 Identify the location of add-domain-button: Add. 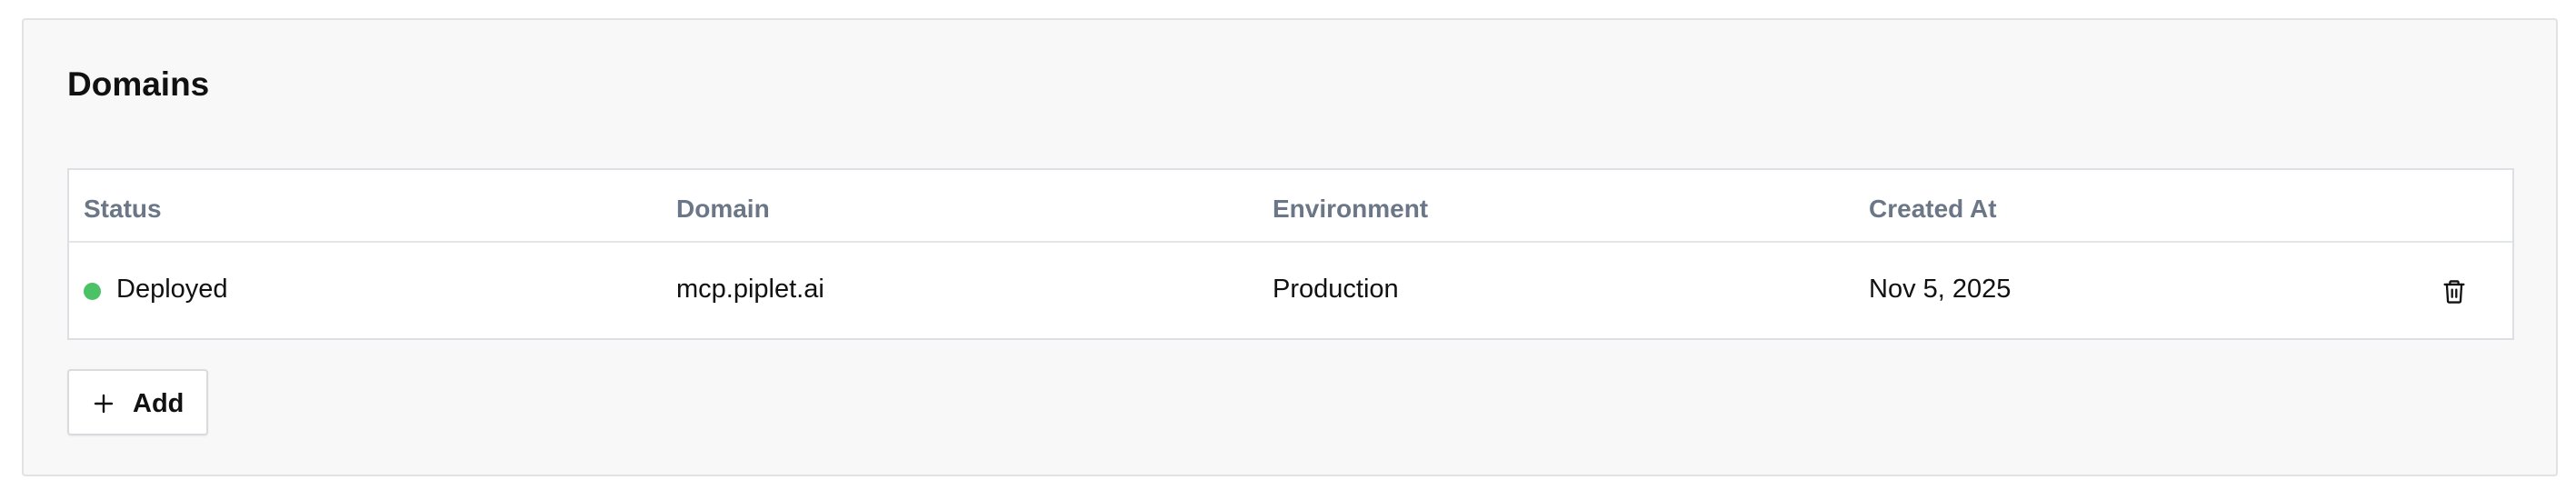
(137, 402).